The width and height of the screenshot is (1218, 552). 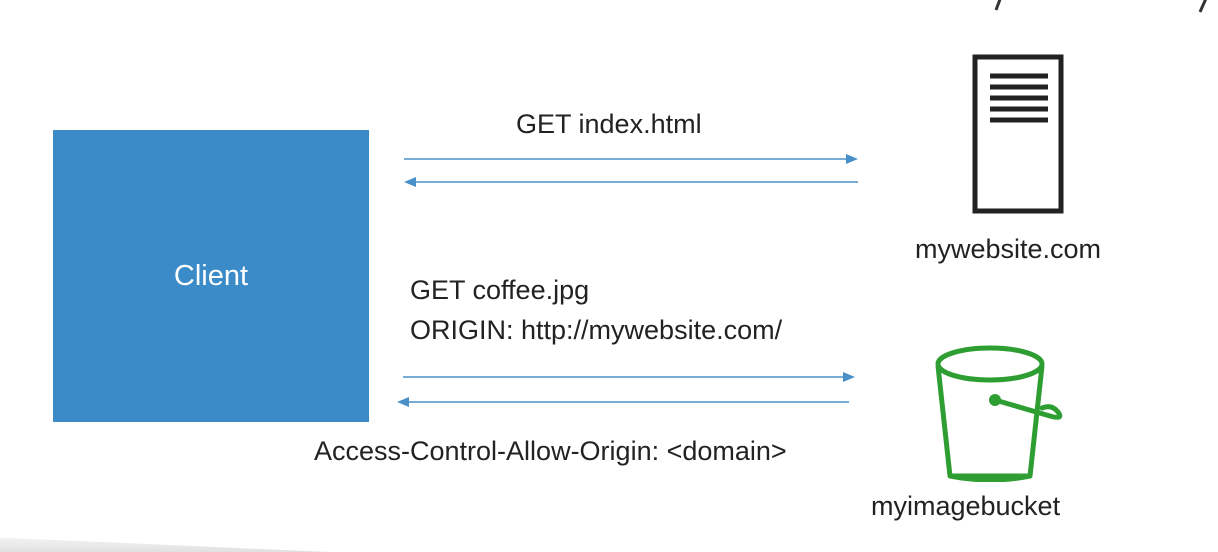 I want to click on request-index-label: GET index.html, so click(x=609, y=124).